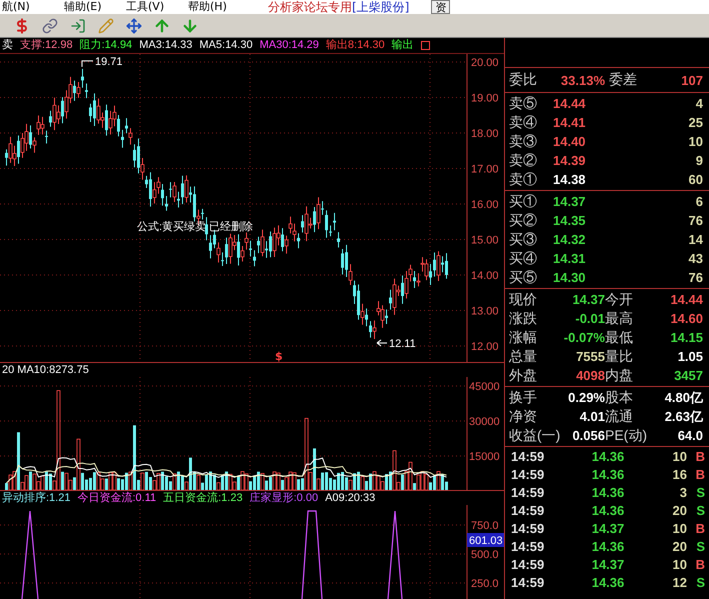 The image size is (709, 599). Describe the element at coordinates (523, 375) in the screenshot. I see `stat-label: 外盘` at that location.